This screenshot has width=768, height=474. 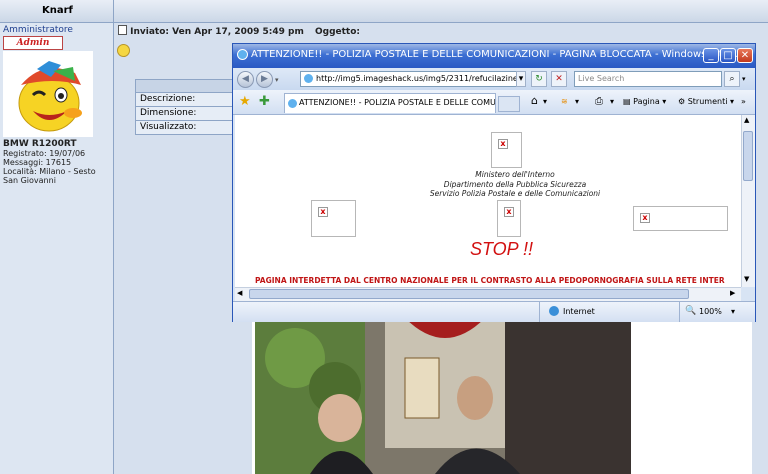 What do you see at coordinates (122, 30) in the screenshot?
I see `post-icon` at bounding box center [122, 30].